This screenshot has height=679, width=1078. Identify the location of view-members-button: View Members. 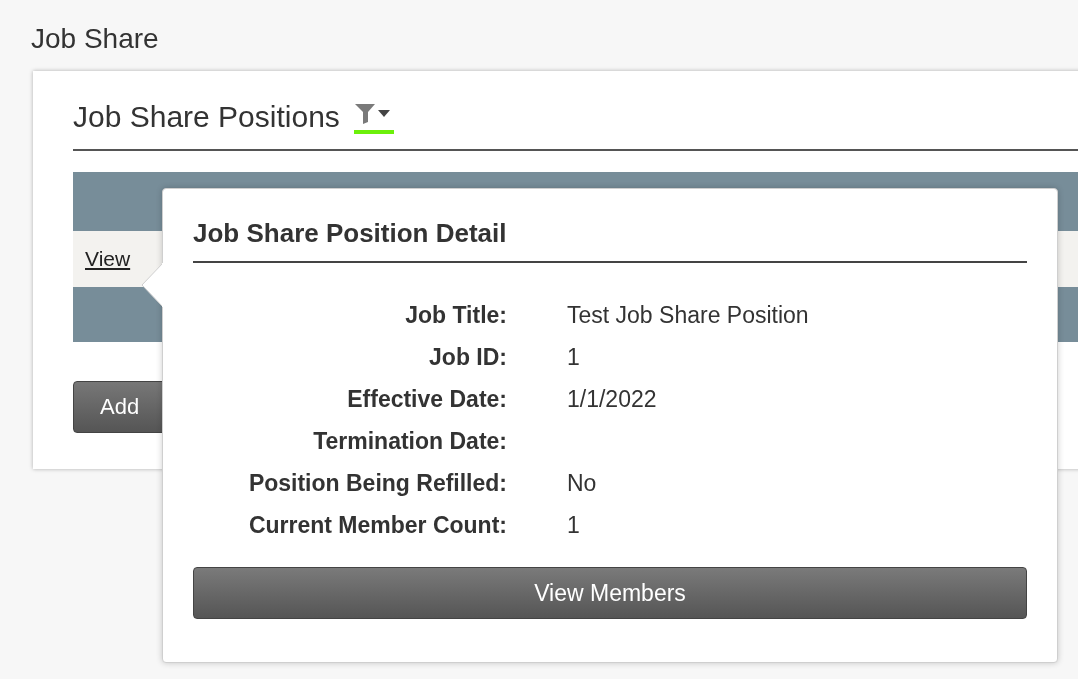
(610, 593).